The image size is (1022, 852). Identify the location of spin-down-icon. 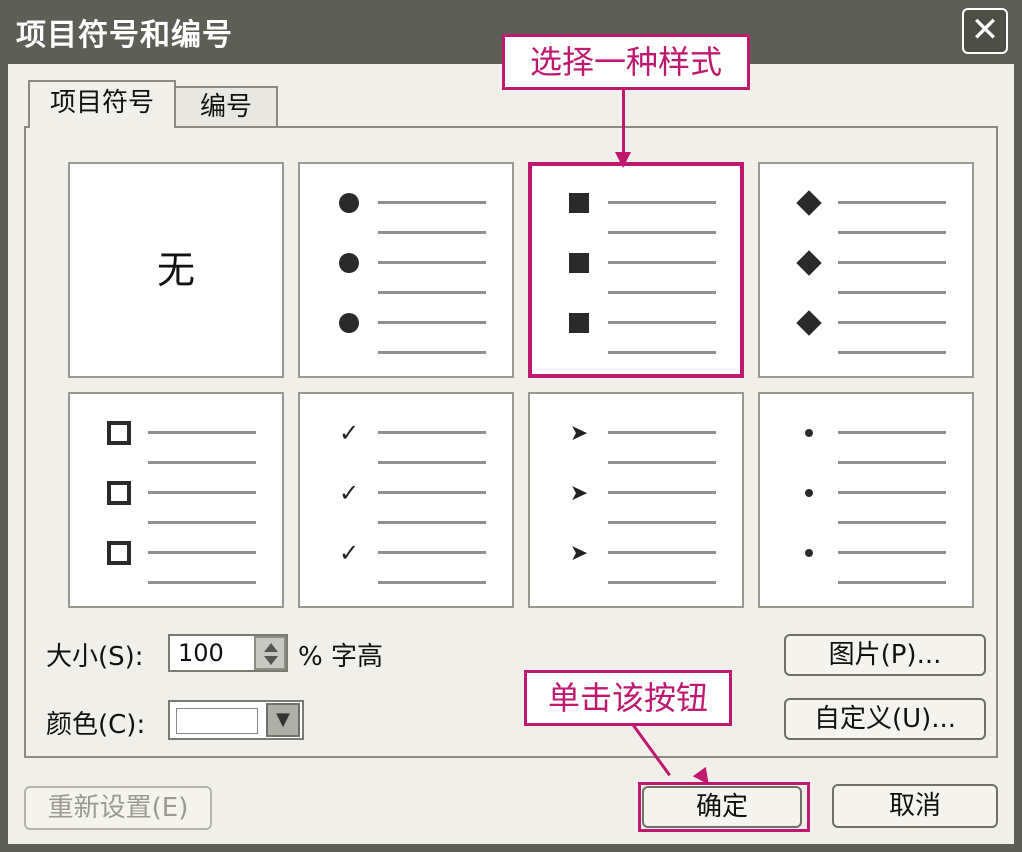
(271, 660).